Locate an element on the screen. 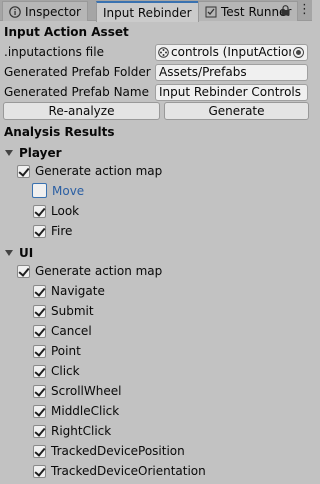 Image resolution: width=320 pixels, height=484 pixels. action-toggle-navigate: Navigate is located at coordinates (69, 291).